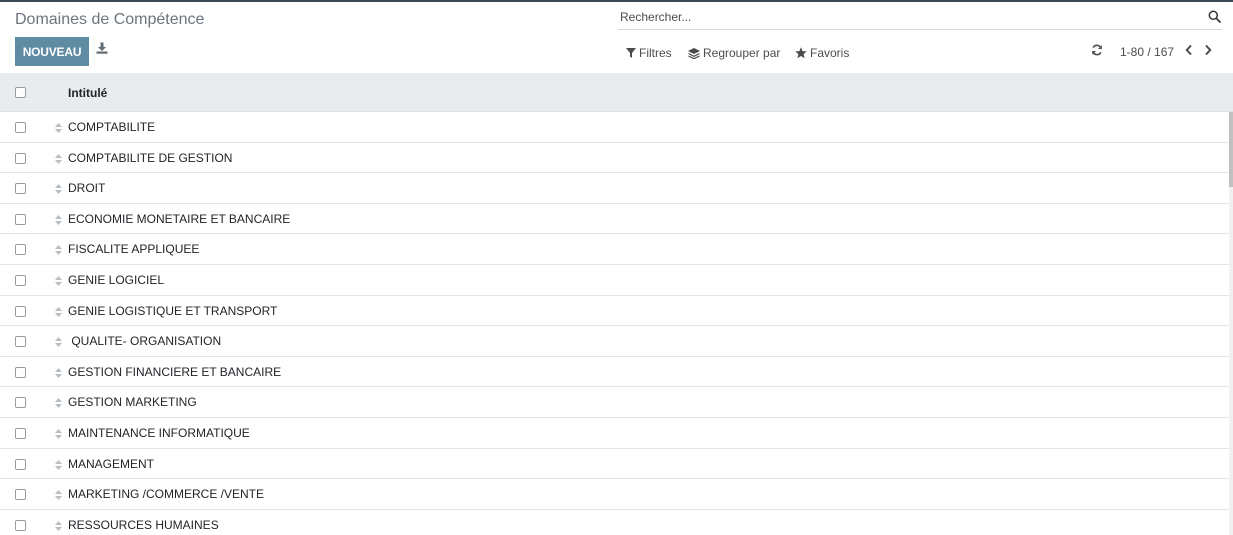  What do you see at coordinates (116, 279) in the screenshot?
I see `row-label: GENIE LOGICIEL` at bounding box center [116, 279].